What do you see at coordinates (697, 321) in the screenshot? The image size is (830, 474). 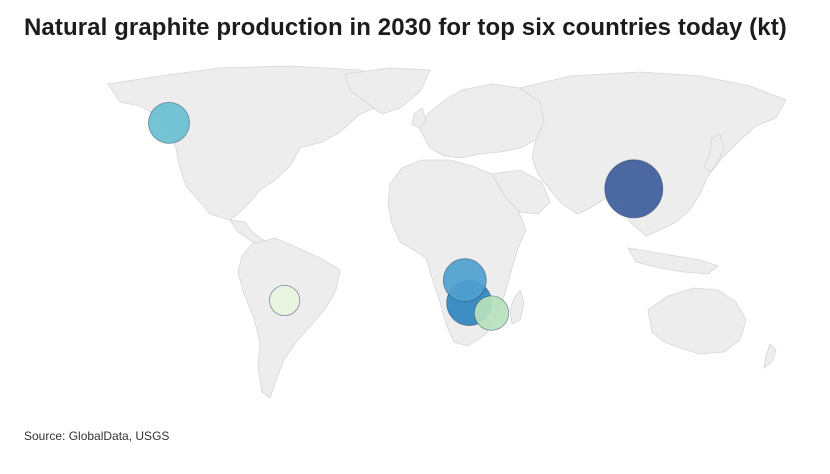 I see `australia` at bounding box center [697, 321].